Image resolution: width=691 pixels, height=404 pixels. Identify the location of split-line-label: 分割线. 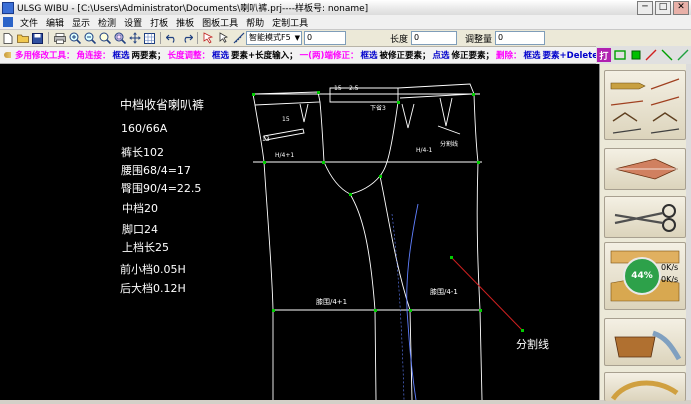
(532, 344).